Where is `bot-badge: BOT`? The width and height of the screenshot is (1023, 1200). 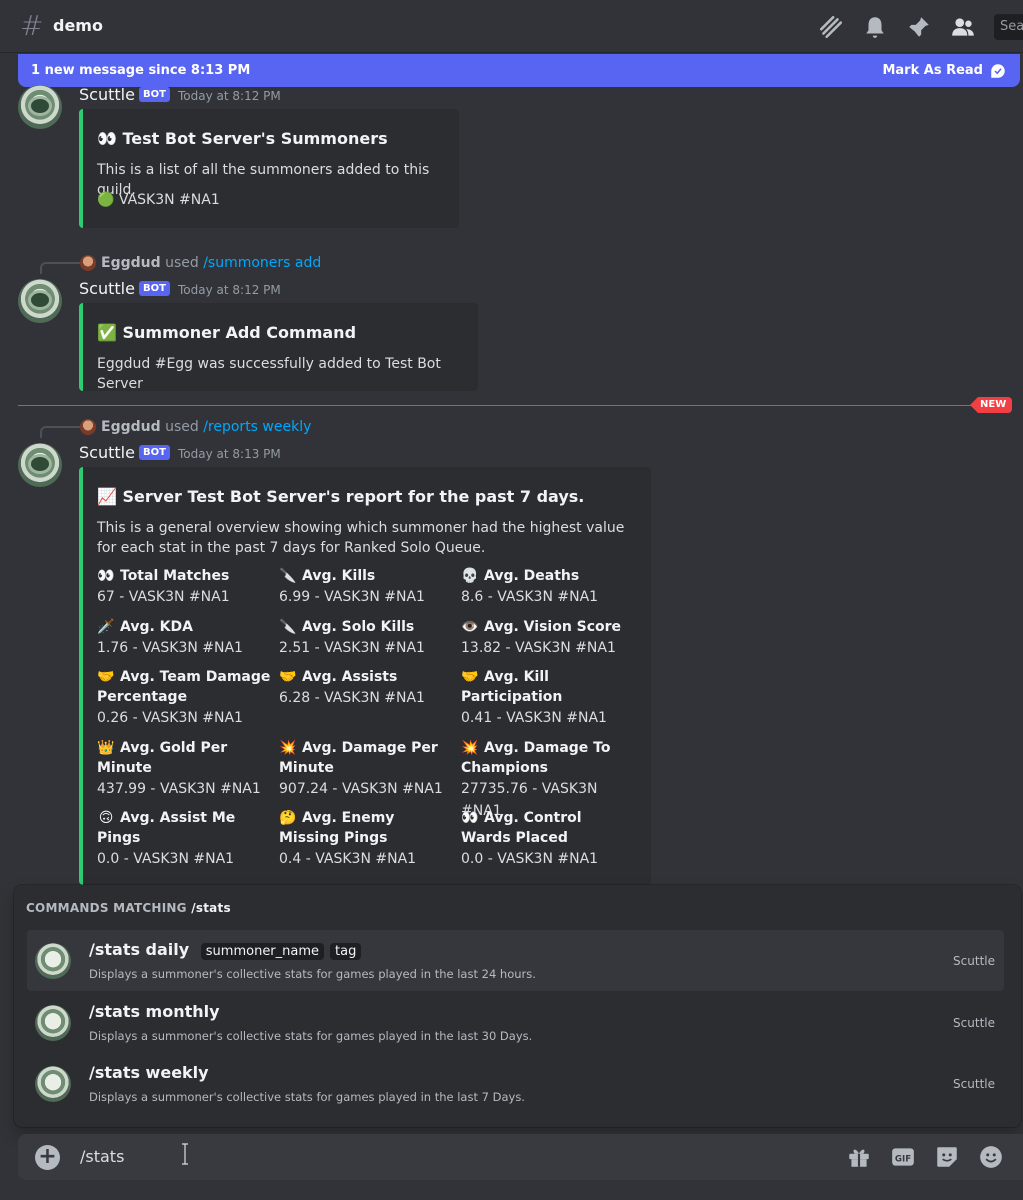
bot-badge: BOT is located at coordinates (154, 452).